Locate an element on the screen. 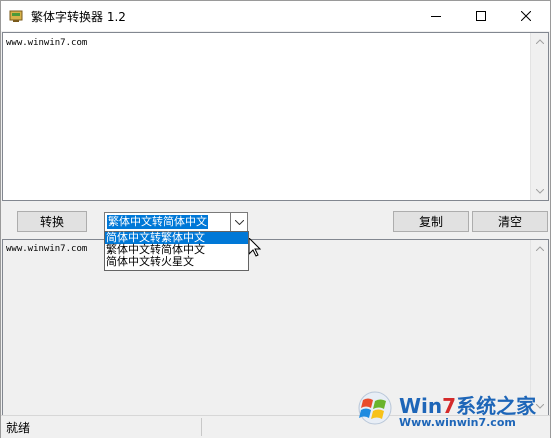 The width and height of the screenshot is (551, 438). maximize-icon is located at coordinates (480, 16).